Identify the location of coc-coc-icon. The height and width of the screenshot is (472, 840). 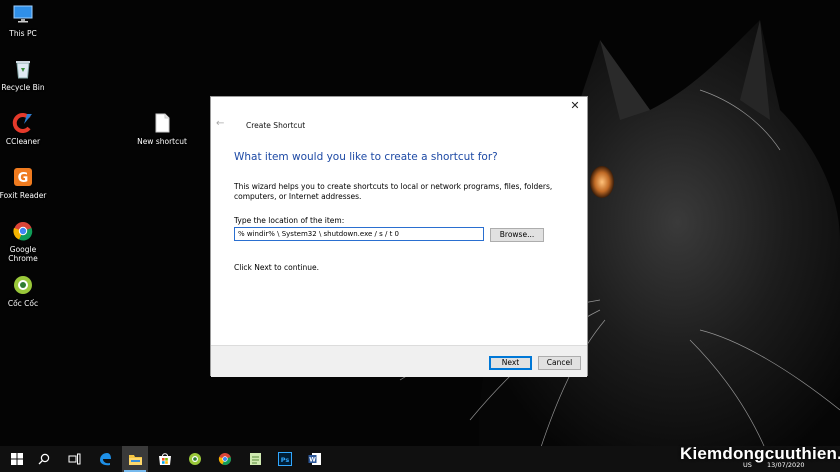
(23, 285).